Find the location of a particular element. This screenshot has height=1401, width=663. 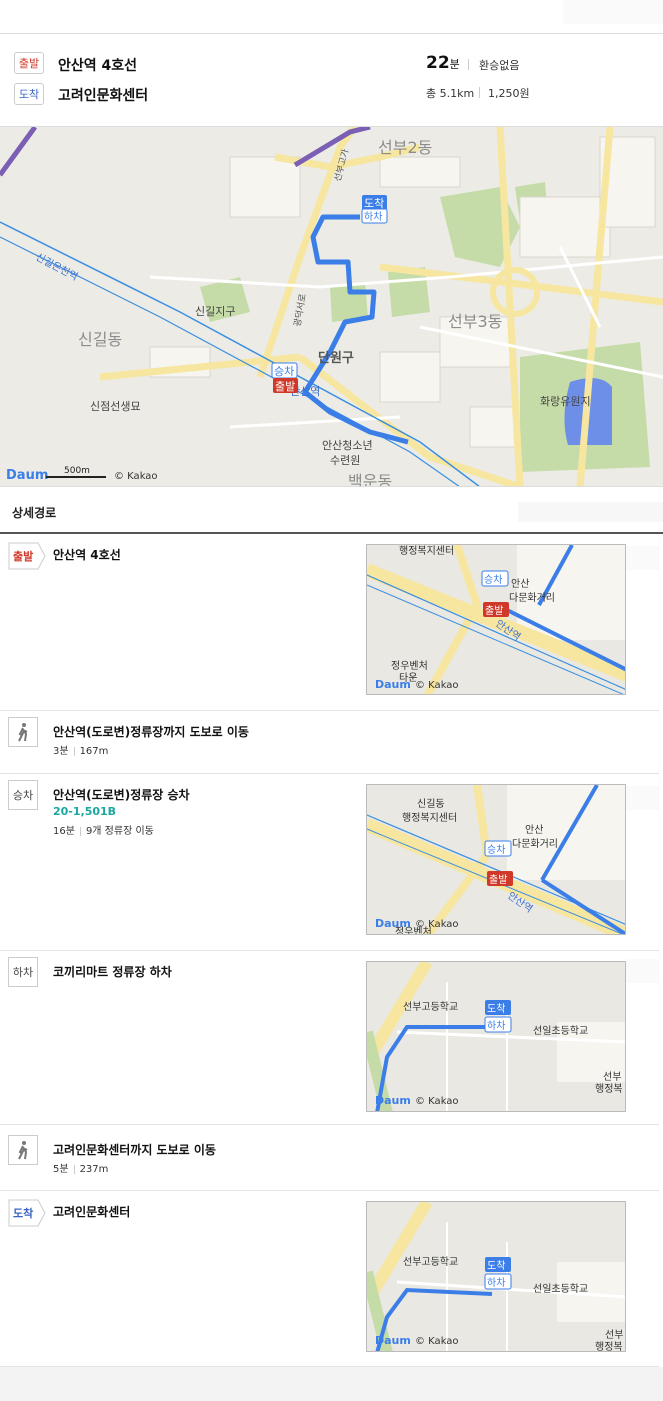

depart-tag: 출발 is located at coordinates (27, 556).